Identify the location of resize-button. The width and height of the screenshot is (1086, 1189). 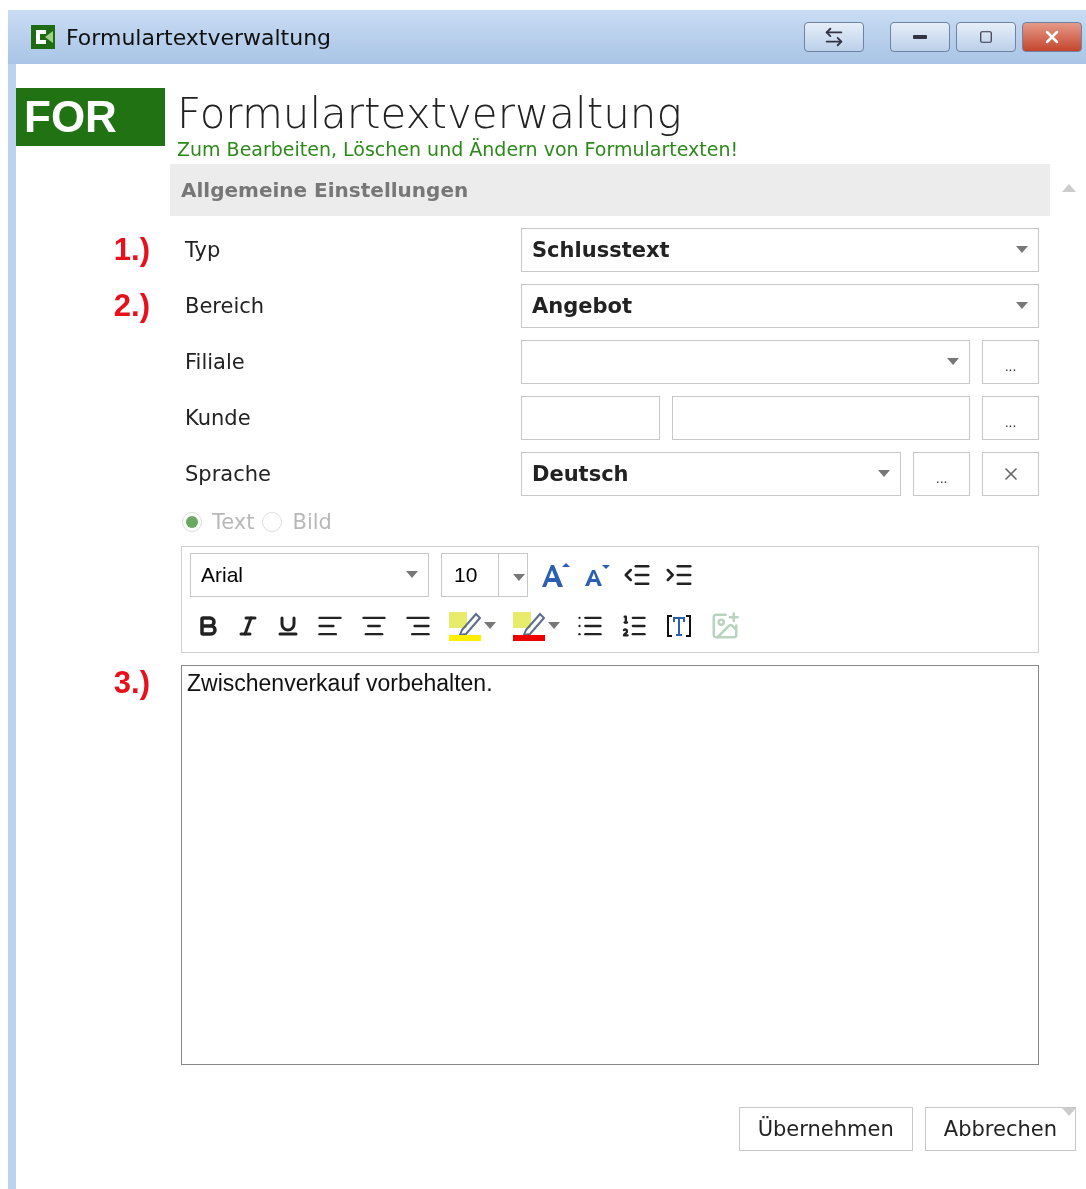
(834, 37).